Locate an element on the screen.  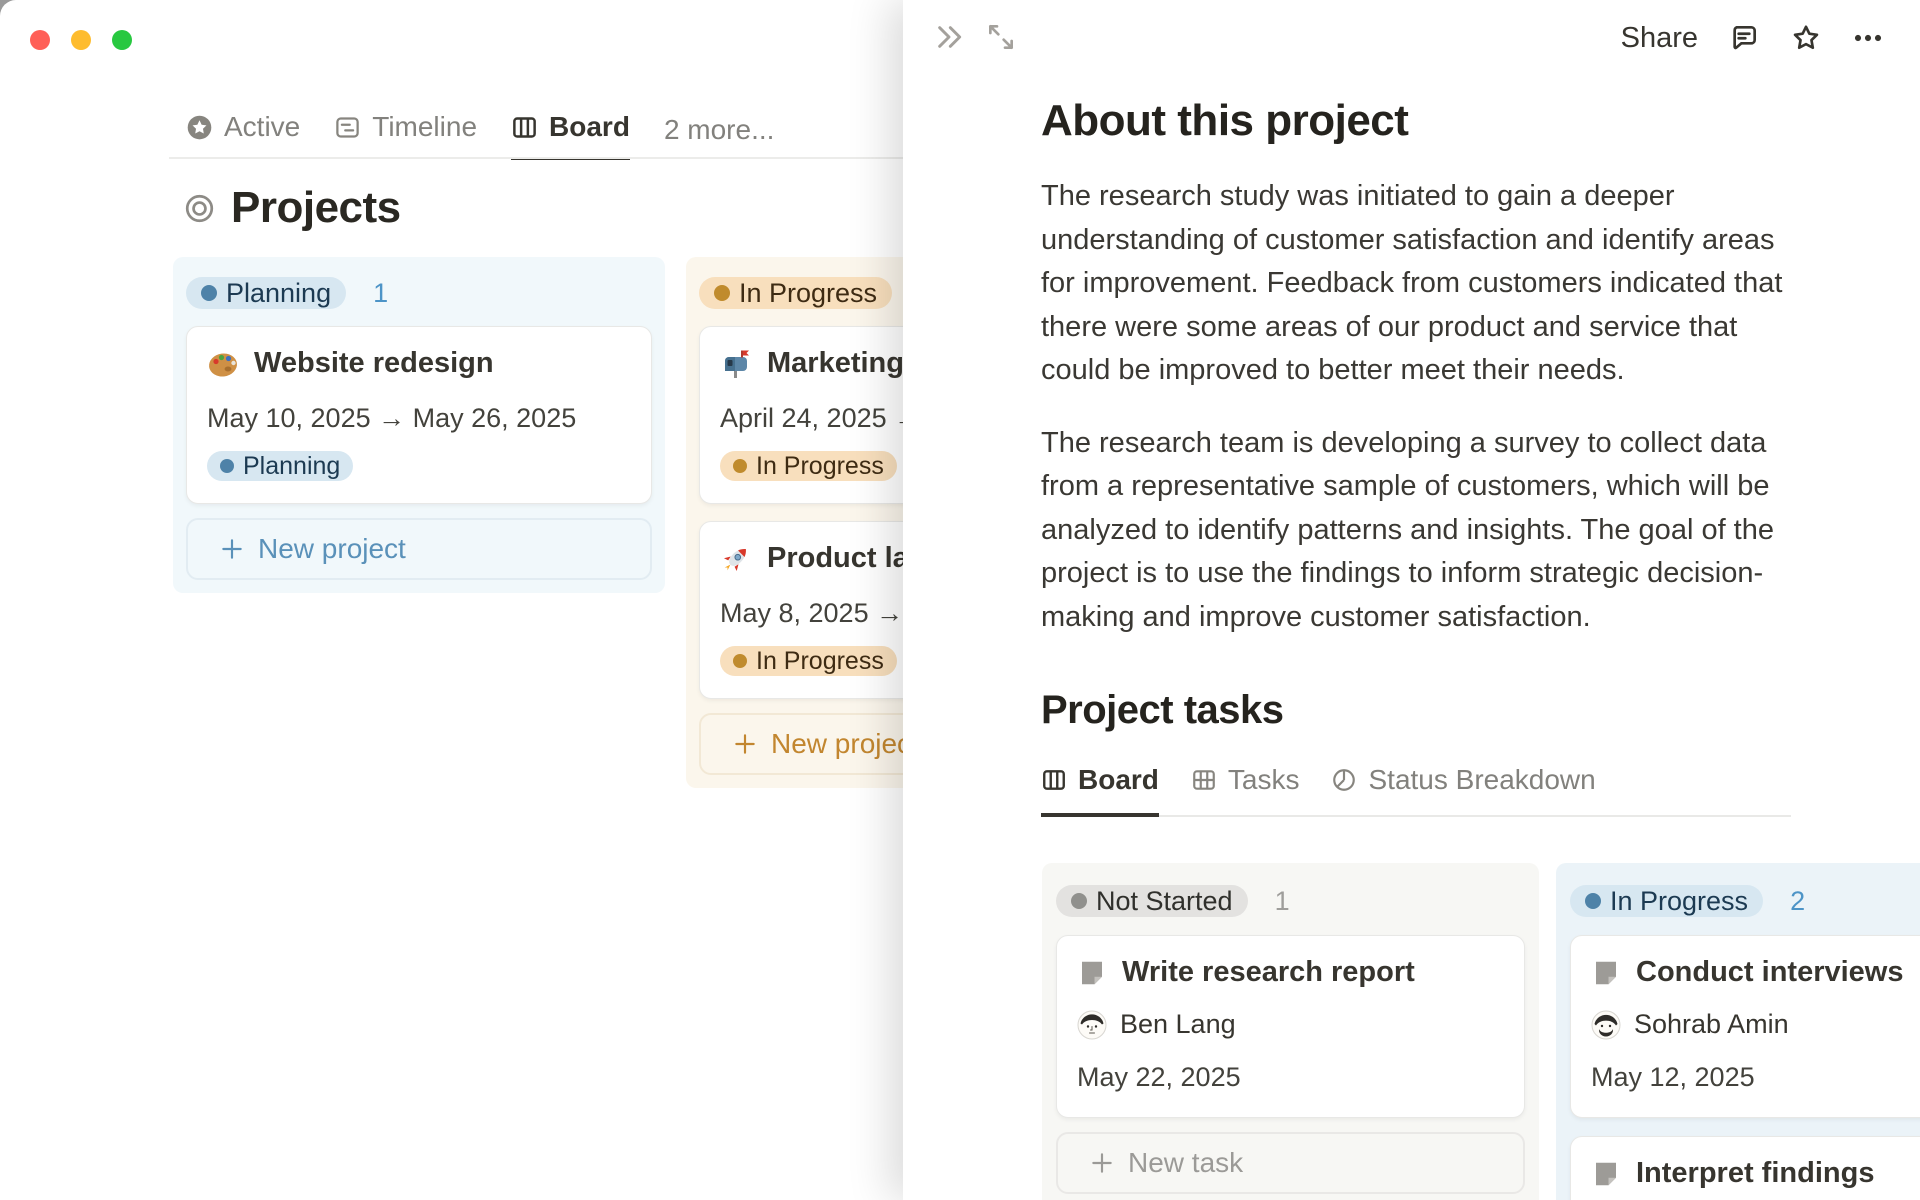
tabbar-divider is located at coordinates (539, 158).